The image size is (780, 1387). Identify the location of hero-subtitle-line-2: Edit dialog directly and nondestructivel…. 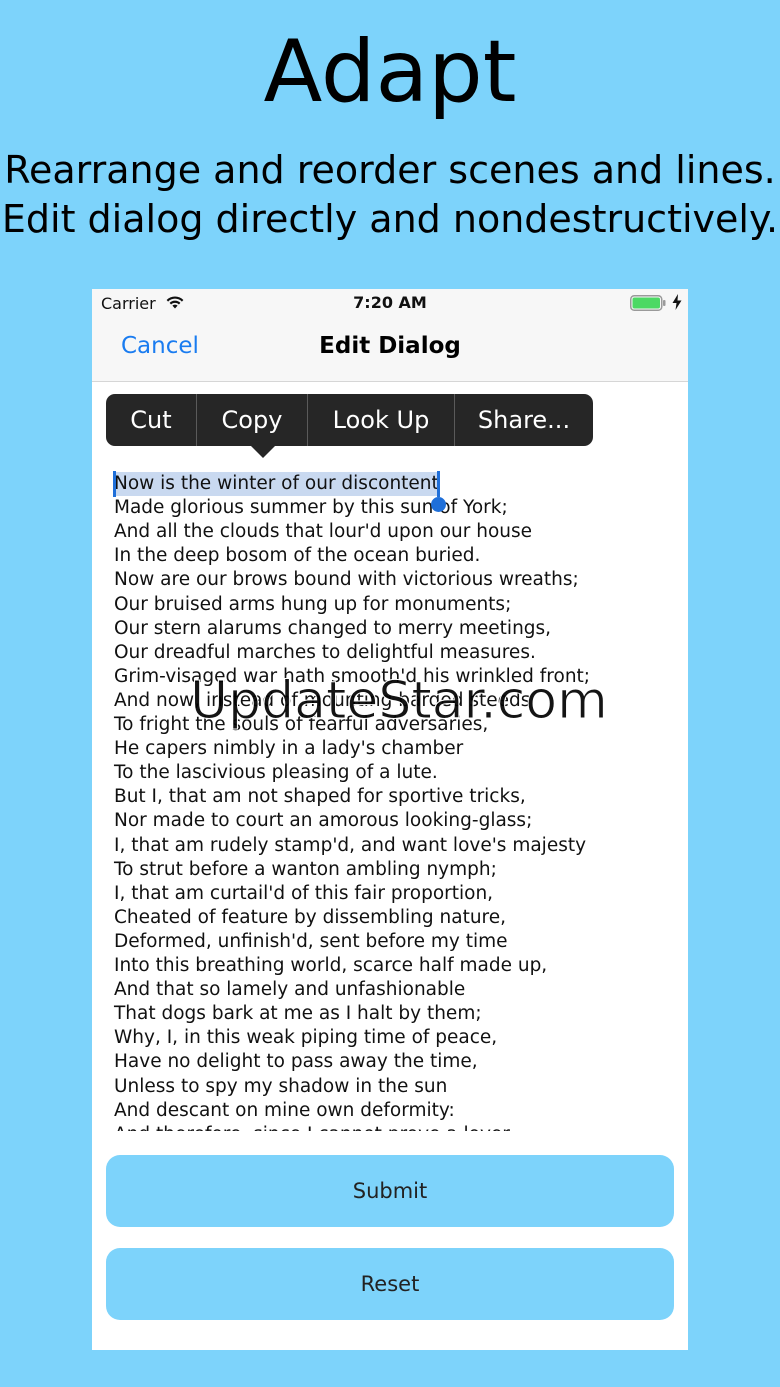
(390, 219).